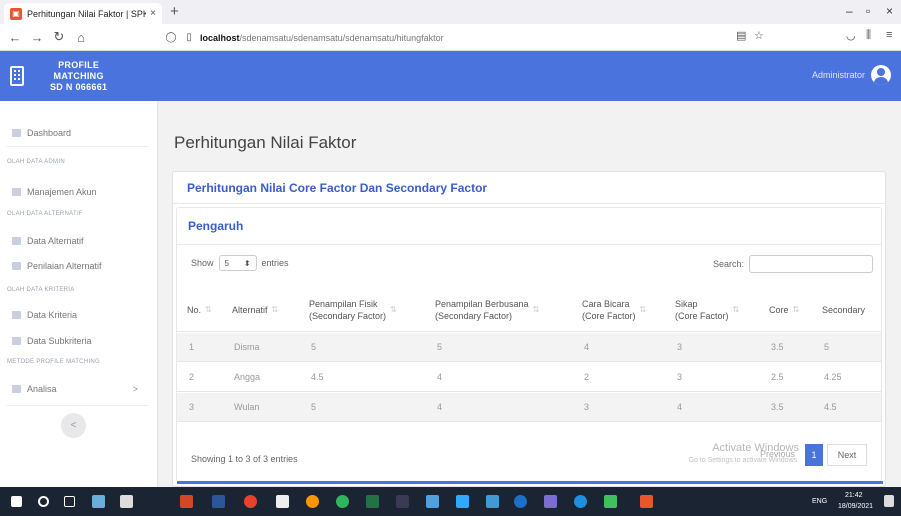  Describe the element at coordinates (759, 35) in the screenshot. I see `bookmark-star-icon: ☆` at that location.